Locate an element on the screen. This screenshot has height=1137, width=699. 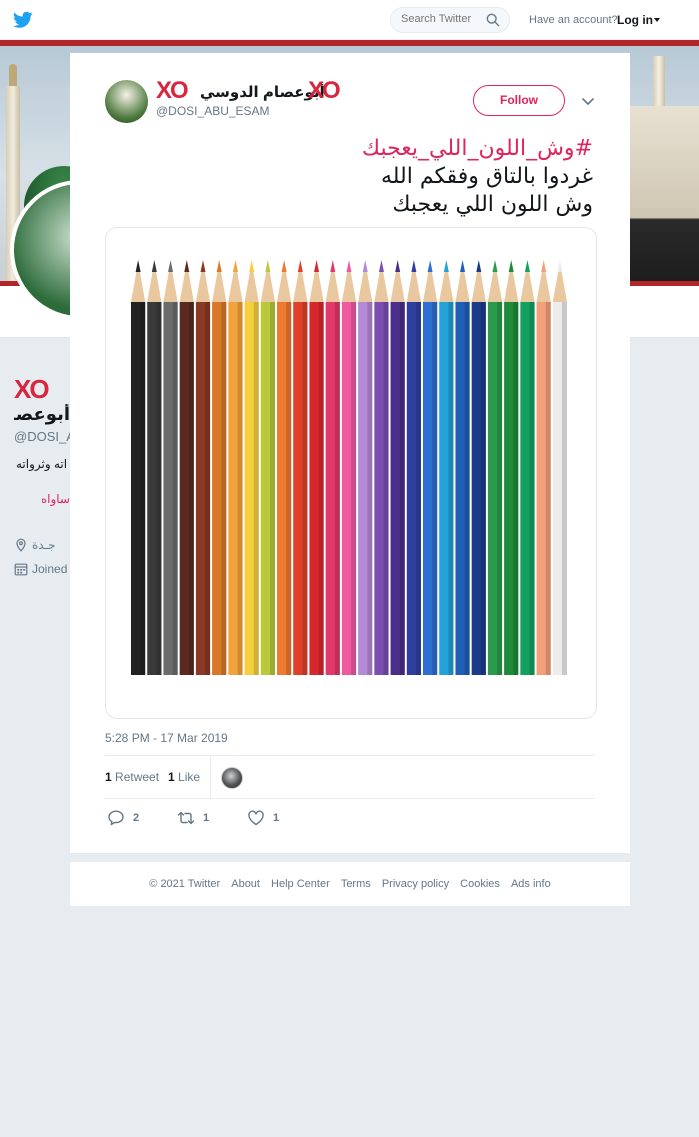
like-stat: 1 Like is located at coordinates (184, 777).